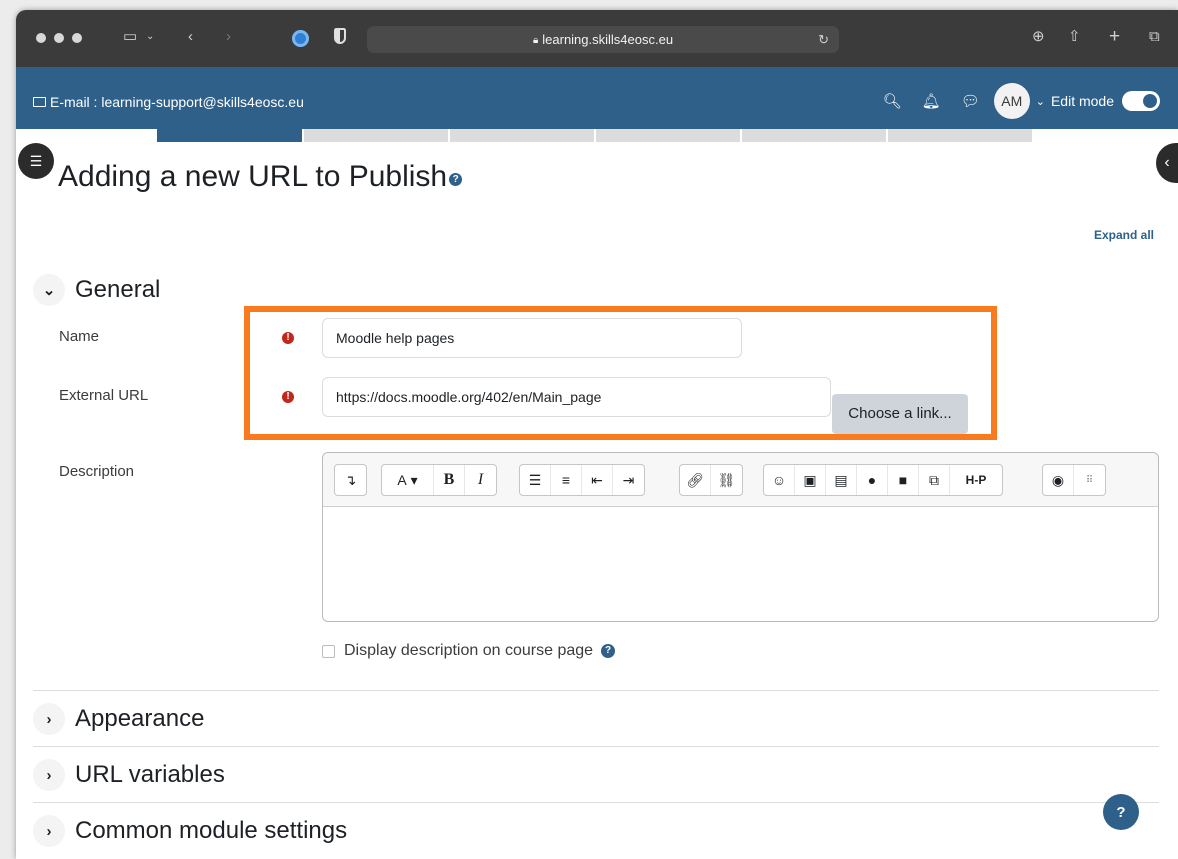 The height and width of the screenshot is (859, 1178). I want to click on close-window-button, so click(41, 38).